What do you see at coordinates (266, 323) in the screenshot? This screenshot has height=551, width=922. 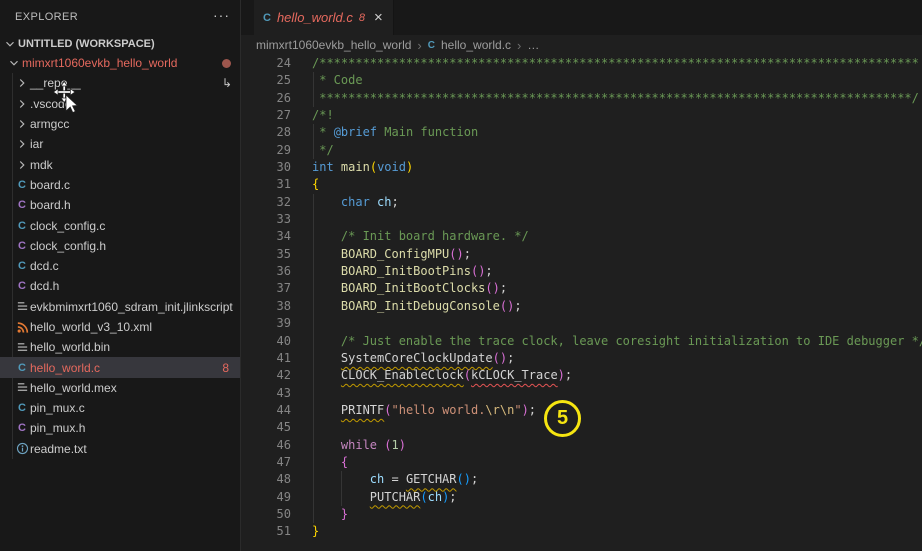 I see `line-number: 39` at bounding box center [266, 323].